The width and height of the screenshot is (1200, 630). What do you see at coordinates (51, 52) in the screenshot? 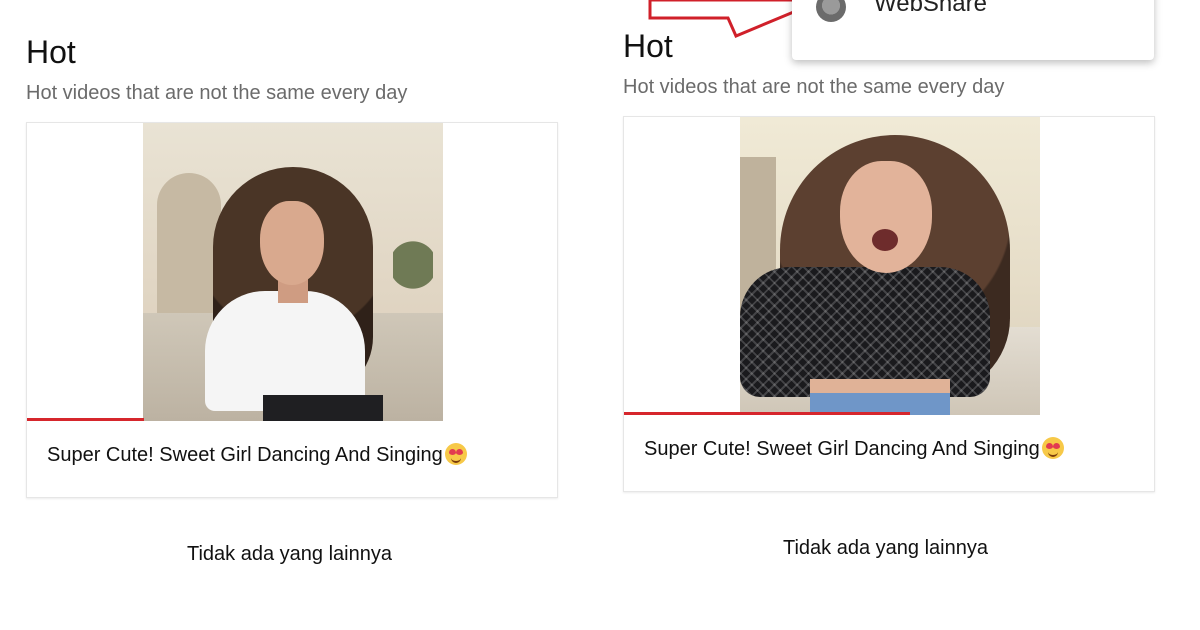
I see `section-title: Hot` at bounding box center [51, 52].